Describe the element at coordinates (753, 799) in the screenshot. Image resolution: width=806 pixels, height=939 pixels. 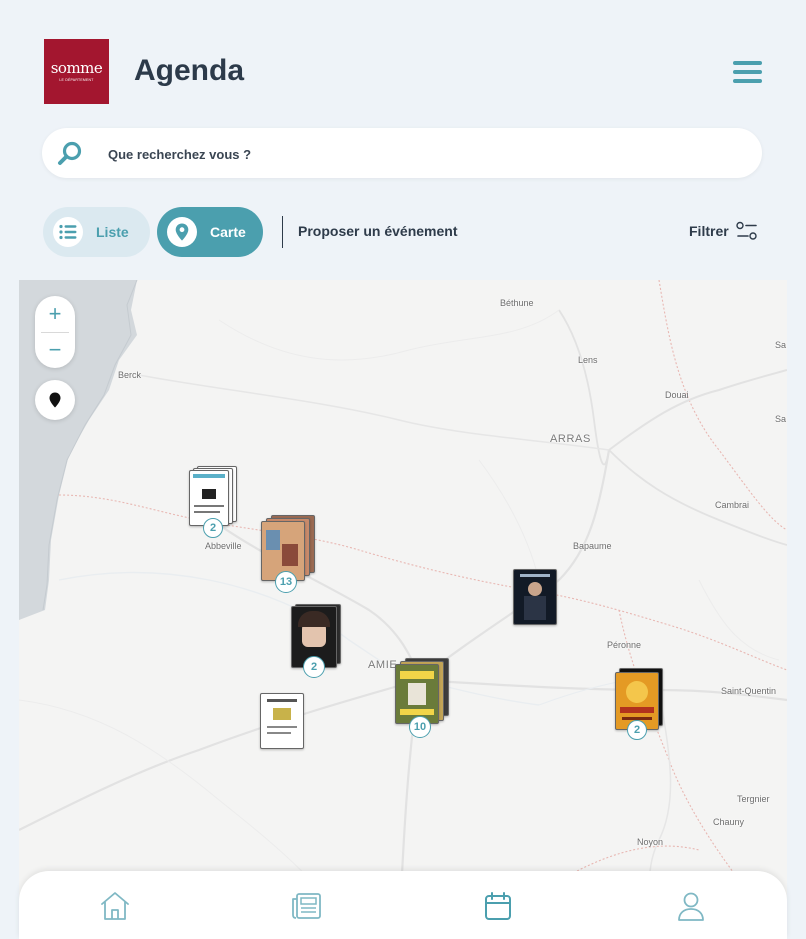
I see `place-label: Tergnier` at that location.